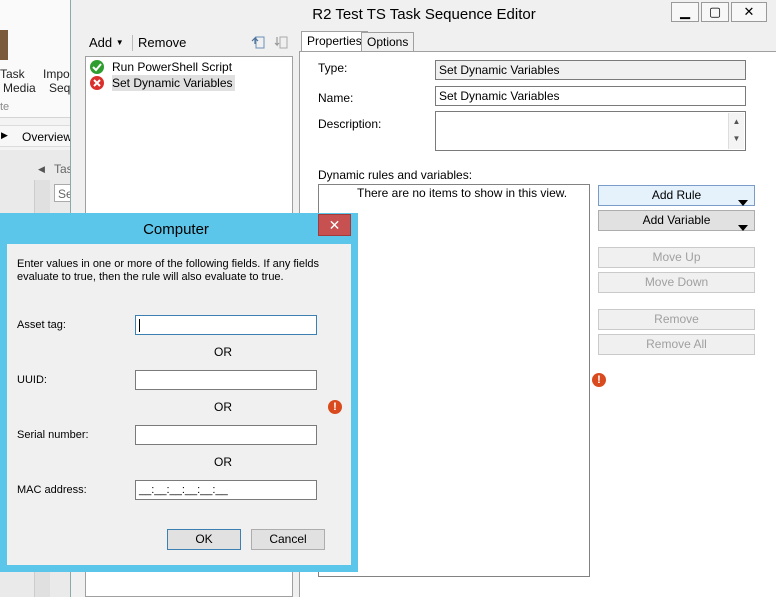 The image size is (776, 597). What do you see at coordinates (590, 70) in the screenshot?
I see `type-field: Set Dynamic Variables` at bounding box center [590, 70].